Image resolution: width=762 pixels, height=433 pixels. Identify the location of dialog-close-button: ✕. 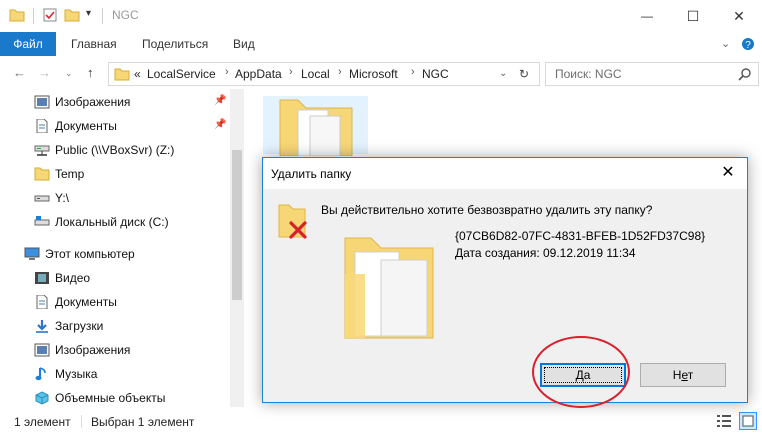
(728, 173).